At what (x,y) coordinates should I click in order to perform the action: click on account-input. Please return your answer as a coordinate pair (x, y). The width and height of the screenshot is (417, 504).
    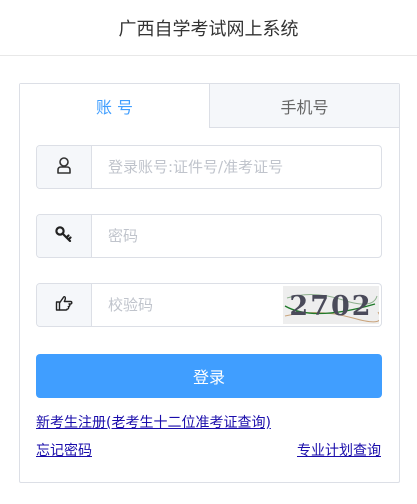
    Looking at the image, I should click on (236, 167).